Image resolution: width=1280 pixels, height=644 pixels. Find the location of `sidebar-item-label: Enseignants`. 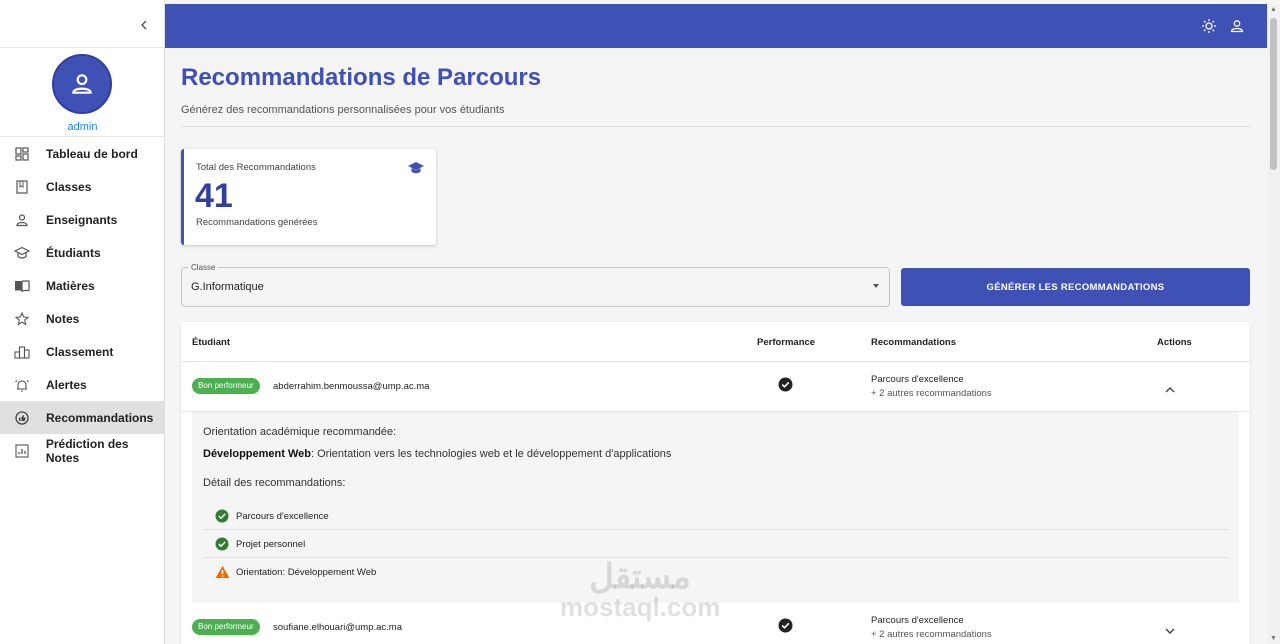

sidebar-item-label: Enseignants is located at coordinates (82, 219).